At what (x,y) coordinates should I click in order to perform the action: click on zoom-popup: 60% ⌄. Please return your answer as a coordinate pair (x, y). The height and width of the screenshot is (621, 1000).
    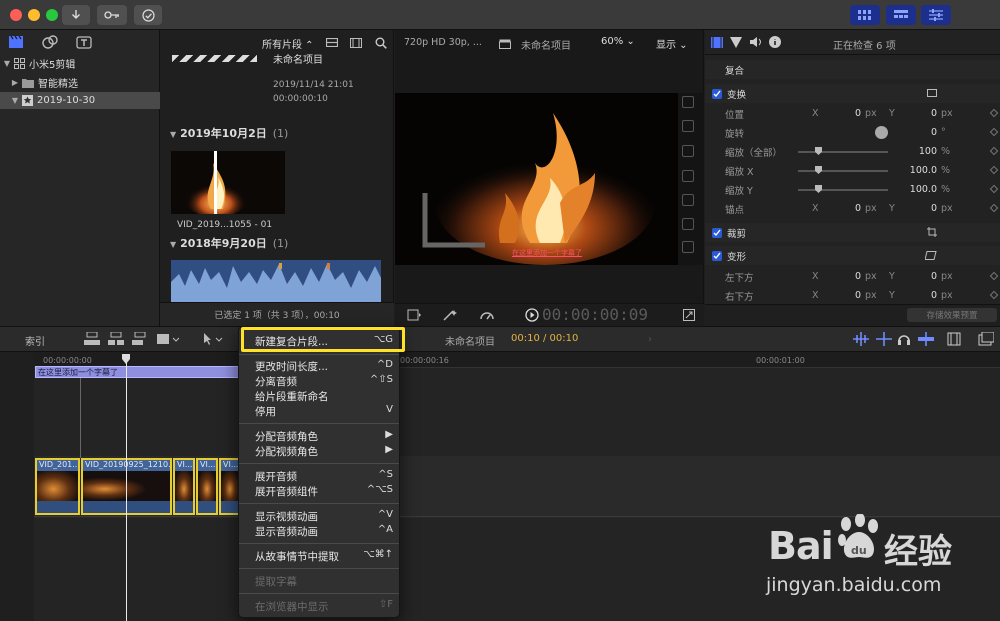
    Looking at the image, I should click on (618, 41).